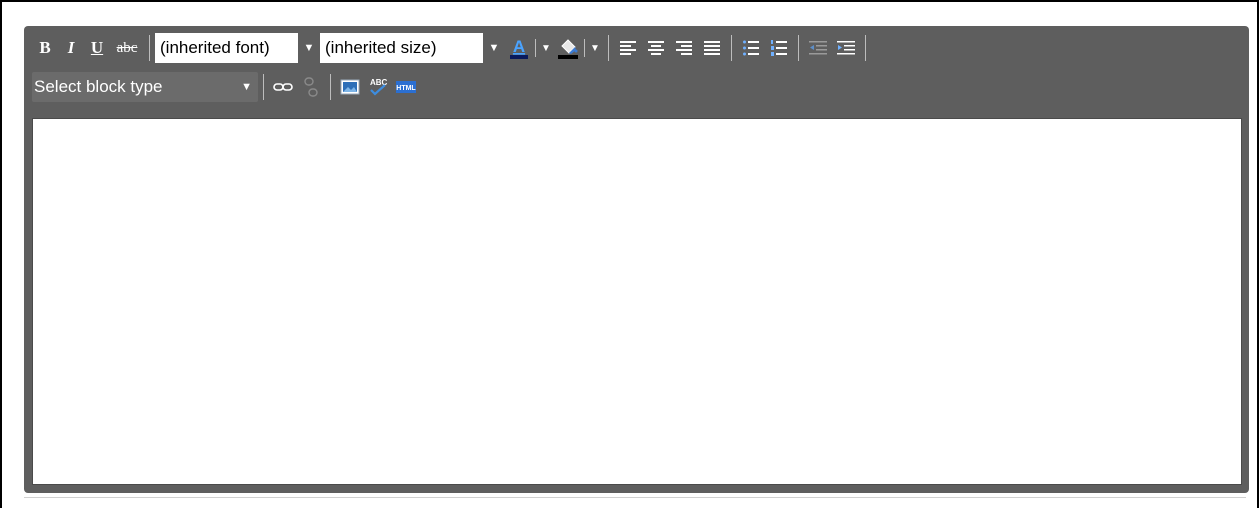 The width and height of the screenshot is (1259, 508). I want to click on underline-button: U, so click(97, 48).